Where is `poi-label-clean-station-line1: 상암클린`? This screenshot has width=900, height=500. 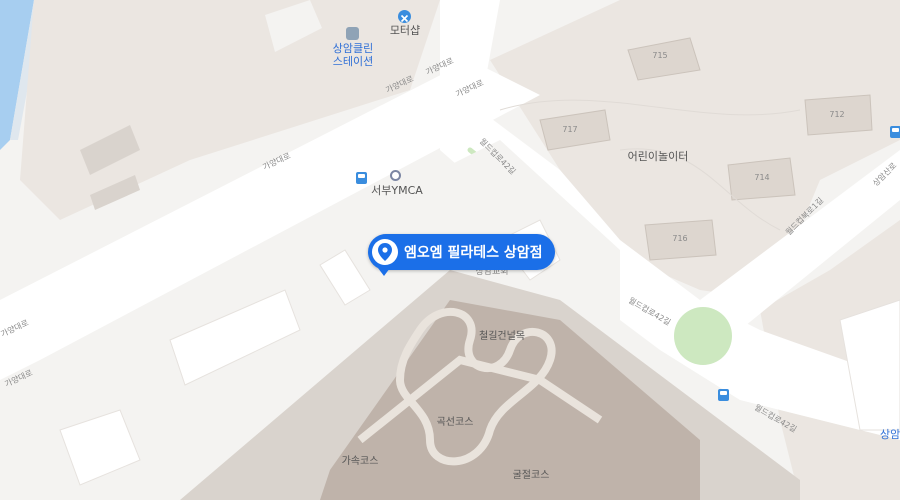
poi-label-clean-station-line1: 상암클린 is located at coordinates (353, 48).